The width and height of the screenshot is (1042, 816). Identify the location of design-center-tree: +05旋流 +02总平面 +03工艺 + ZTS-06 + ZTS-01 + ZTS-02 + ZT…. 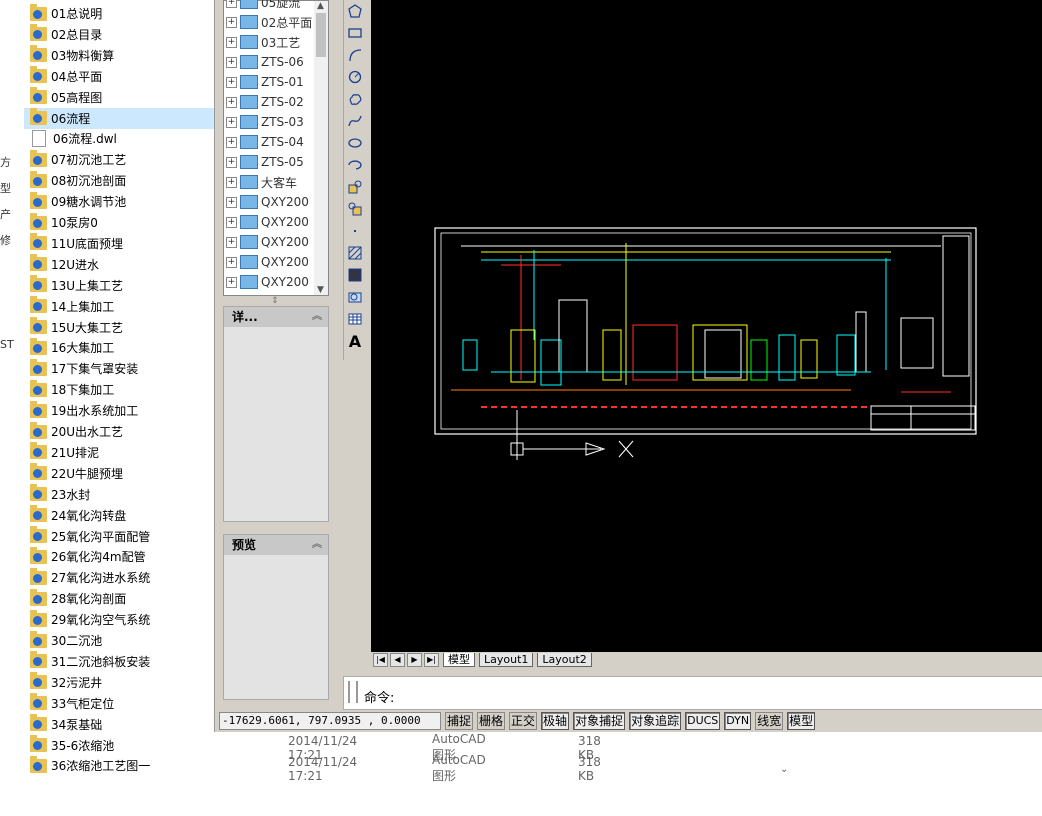
(276, 148).